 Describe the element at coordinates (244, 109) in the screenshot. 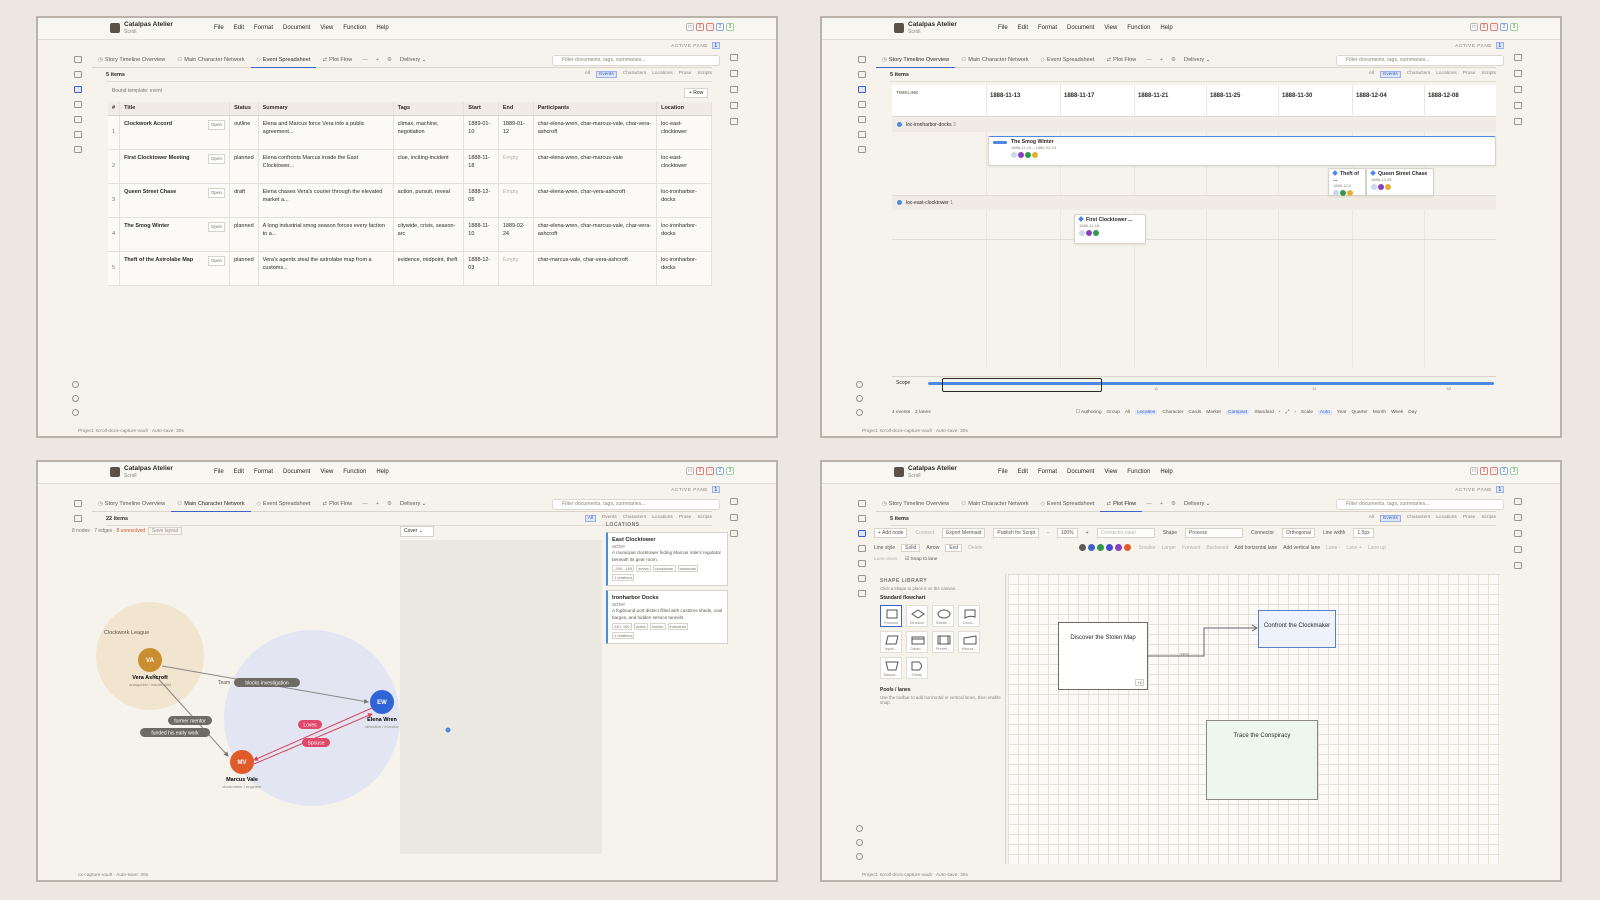

I see `column-header: Status` at that location.